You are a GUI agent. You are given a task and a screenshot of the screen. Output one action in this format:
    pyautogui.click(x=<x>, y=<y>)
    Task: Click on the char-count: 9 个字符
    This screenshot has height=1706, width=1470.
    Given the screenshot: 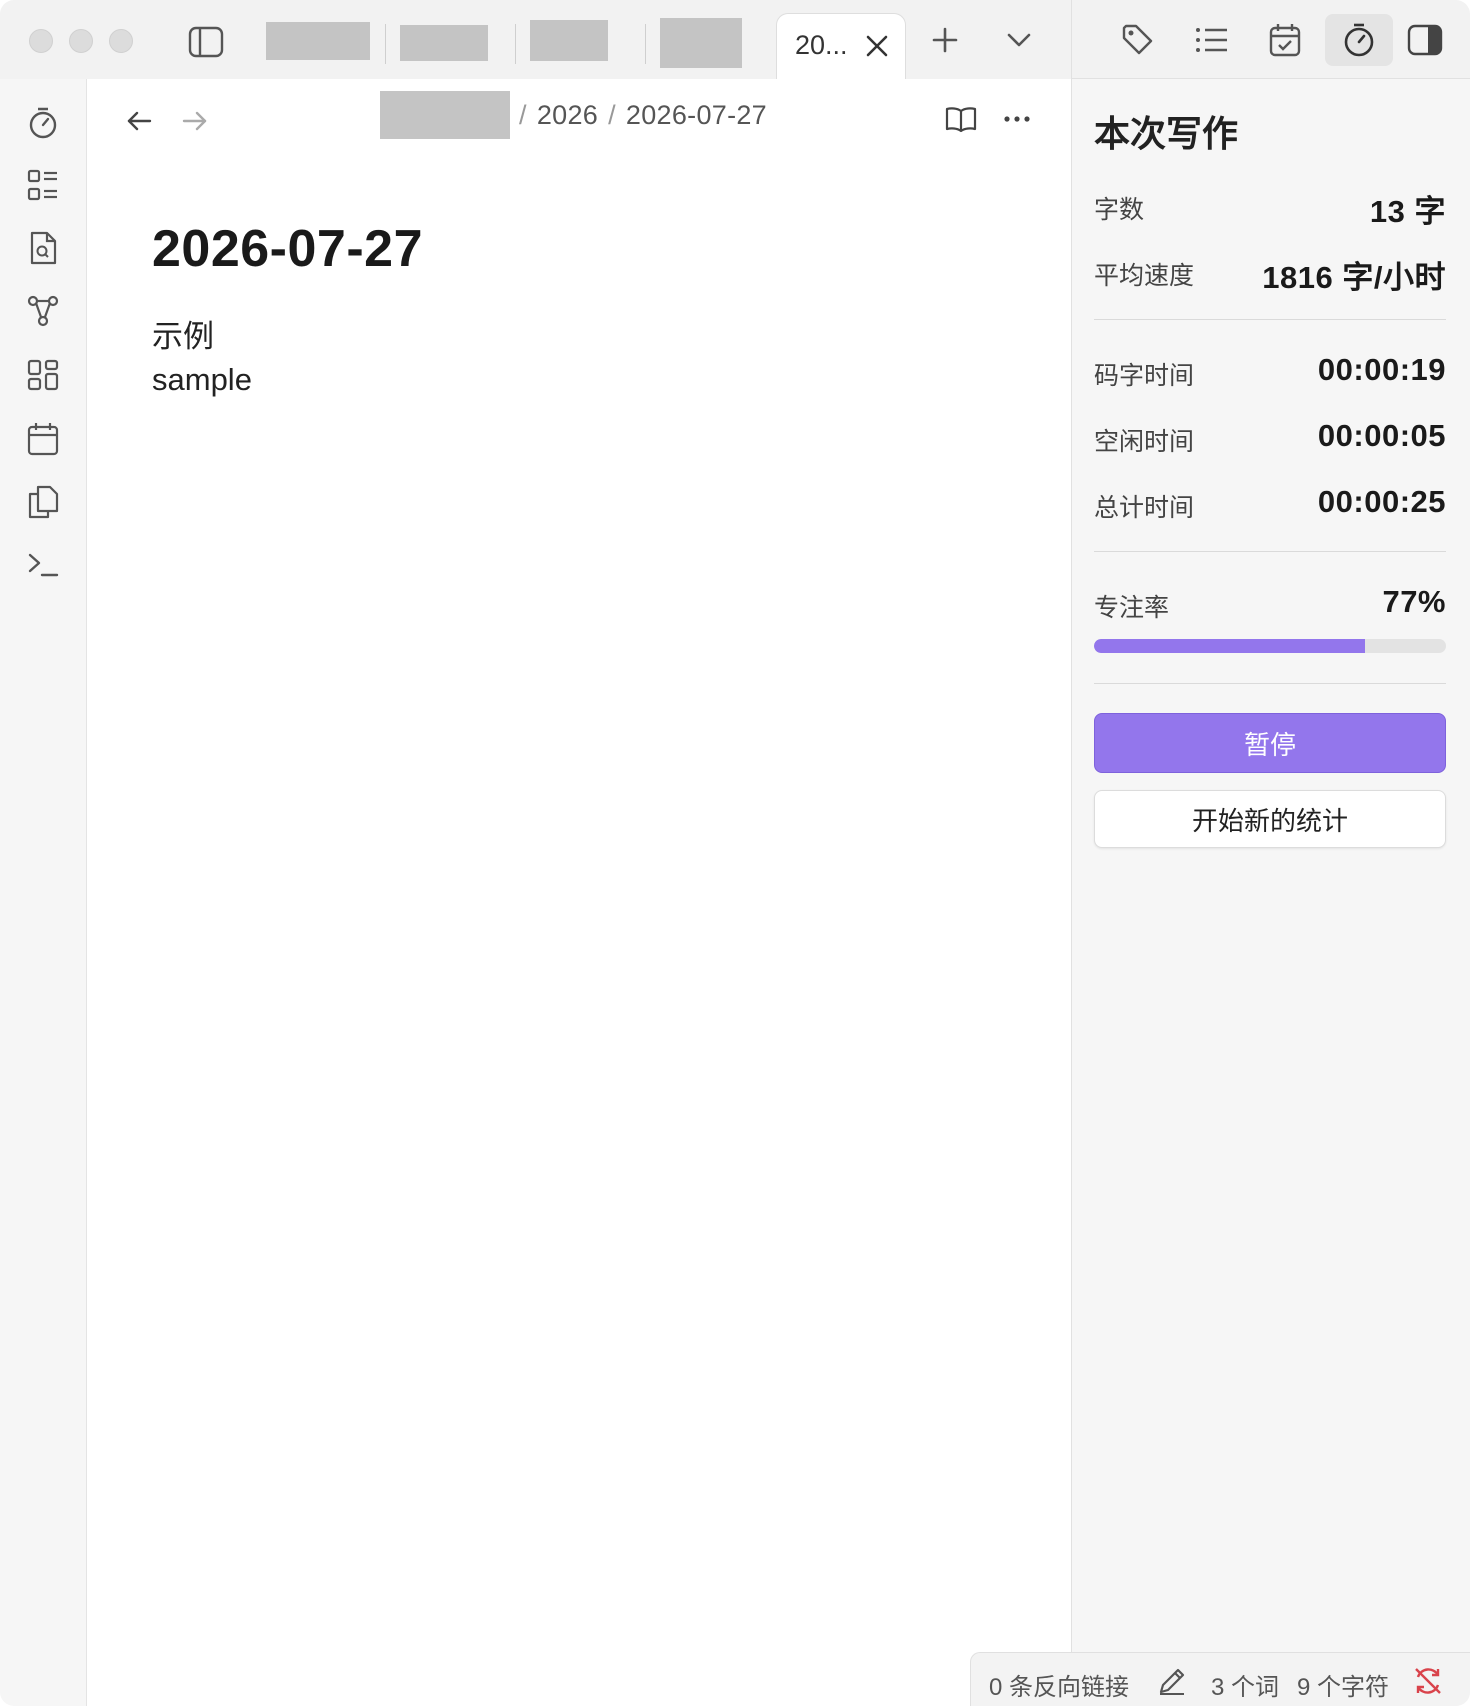 What is the action you would take?
    pyautogui.click(x=1343, y=1687)
    